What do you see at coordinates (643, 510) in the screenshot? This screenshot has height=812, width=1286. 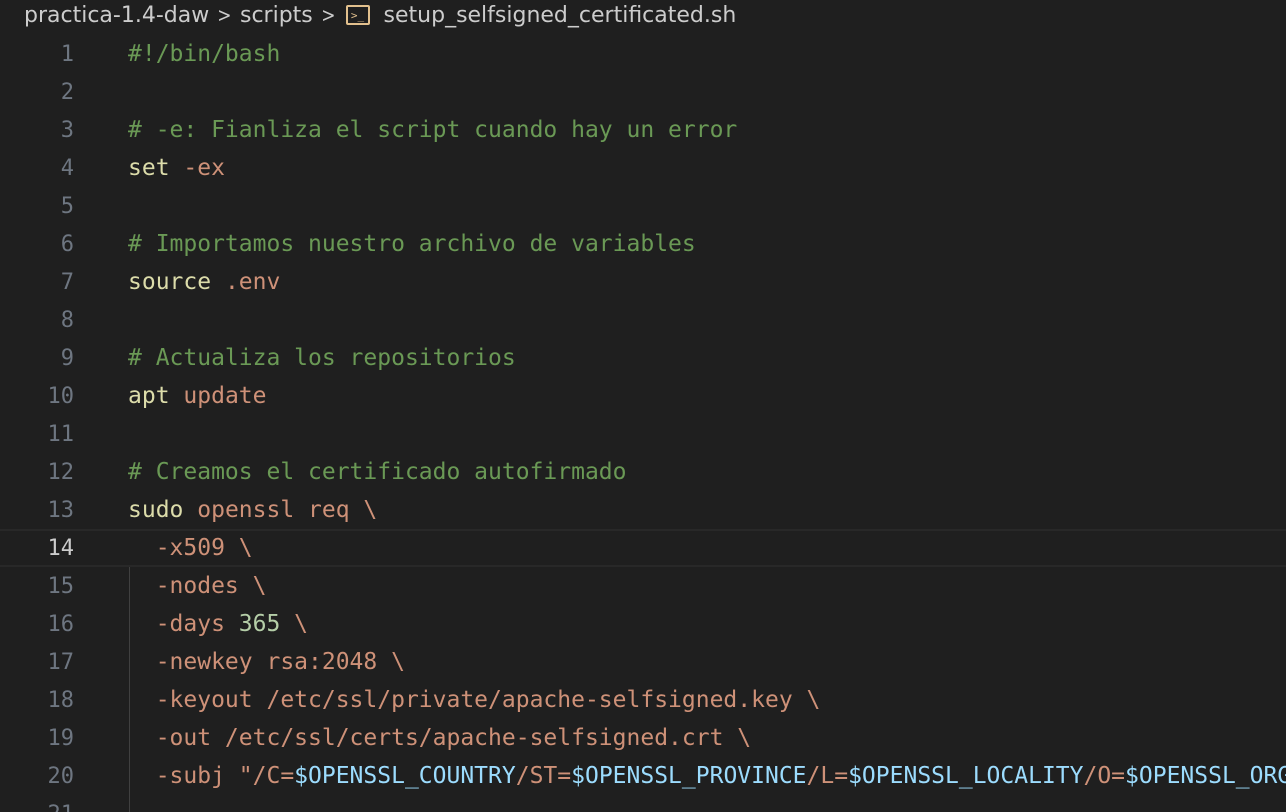 I see `code-line: 13 sudo openssl req \` at bounding box center [643, 510].